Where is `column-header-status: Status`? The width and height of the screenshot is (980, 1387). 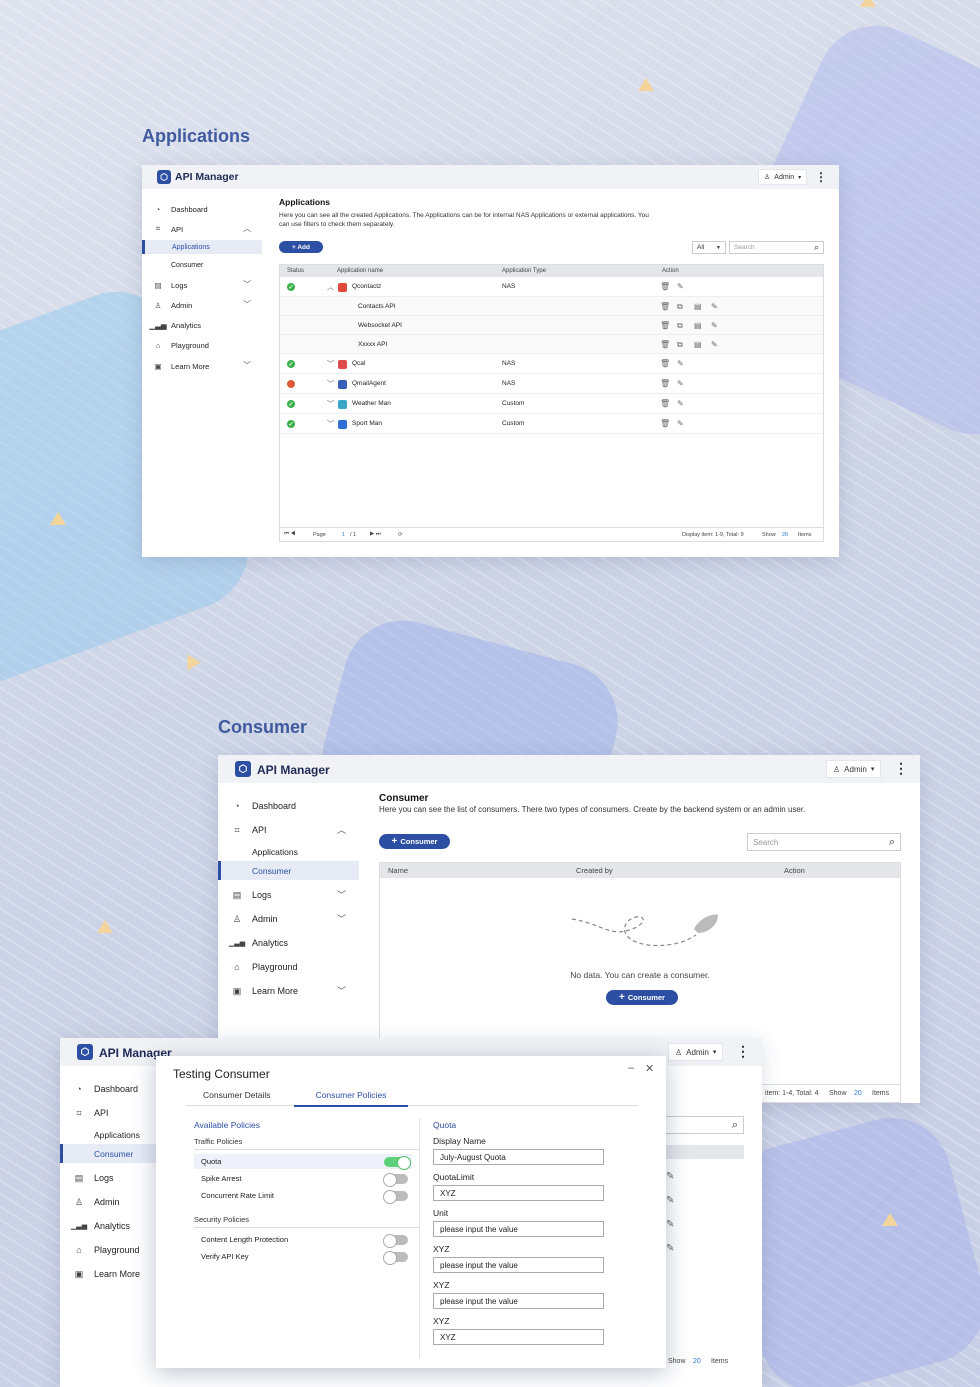 column-header-status: Status is located at coordinates (295, 271).